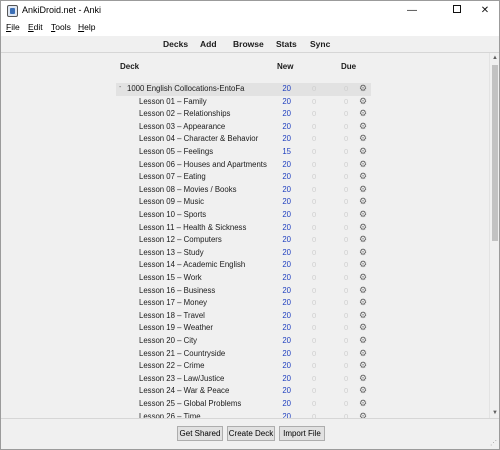 The width and height of the screenshot is (500, 450). I want to click on menu-file: File, so click(13, 27).